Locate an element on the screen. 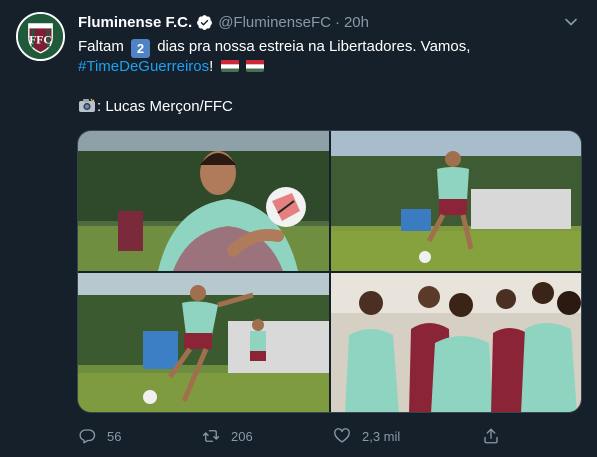 This screenshot has height=457, width=597. share-button is located at coordinates (496, 436).